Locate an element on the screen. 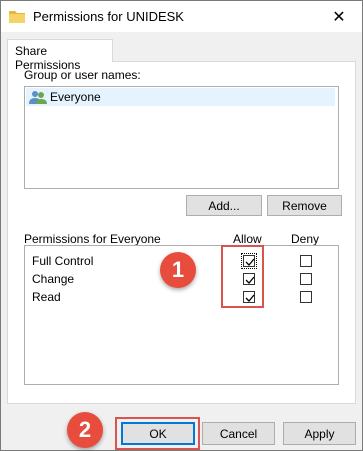 Image resolution: width=363 pixels, height=451 pixels. full-control-deny-checkbox is located at coordinates (306, 261).